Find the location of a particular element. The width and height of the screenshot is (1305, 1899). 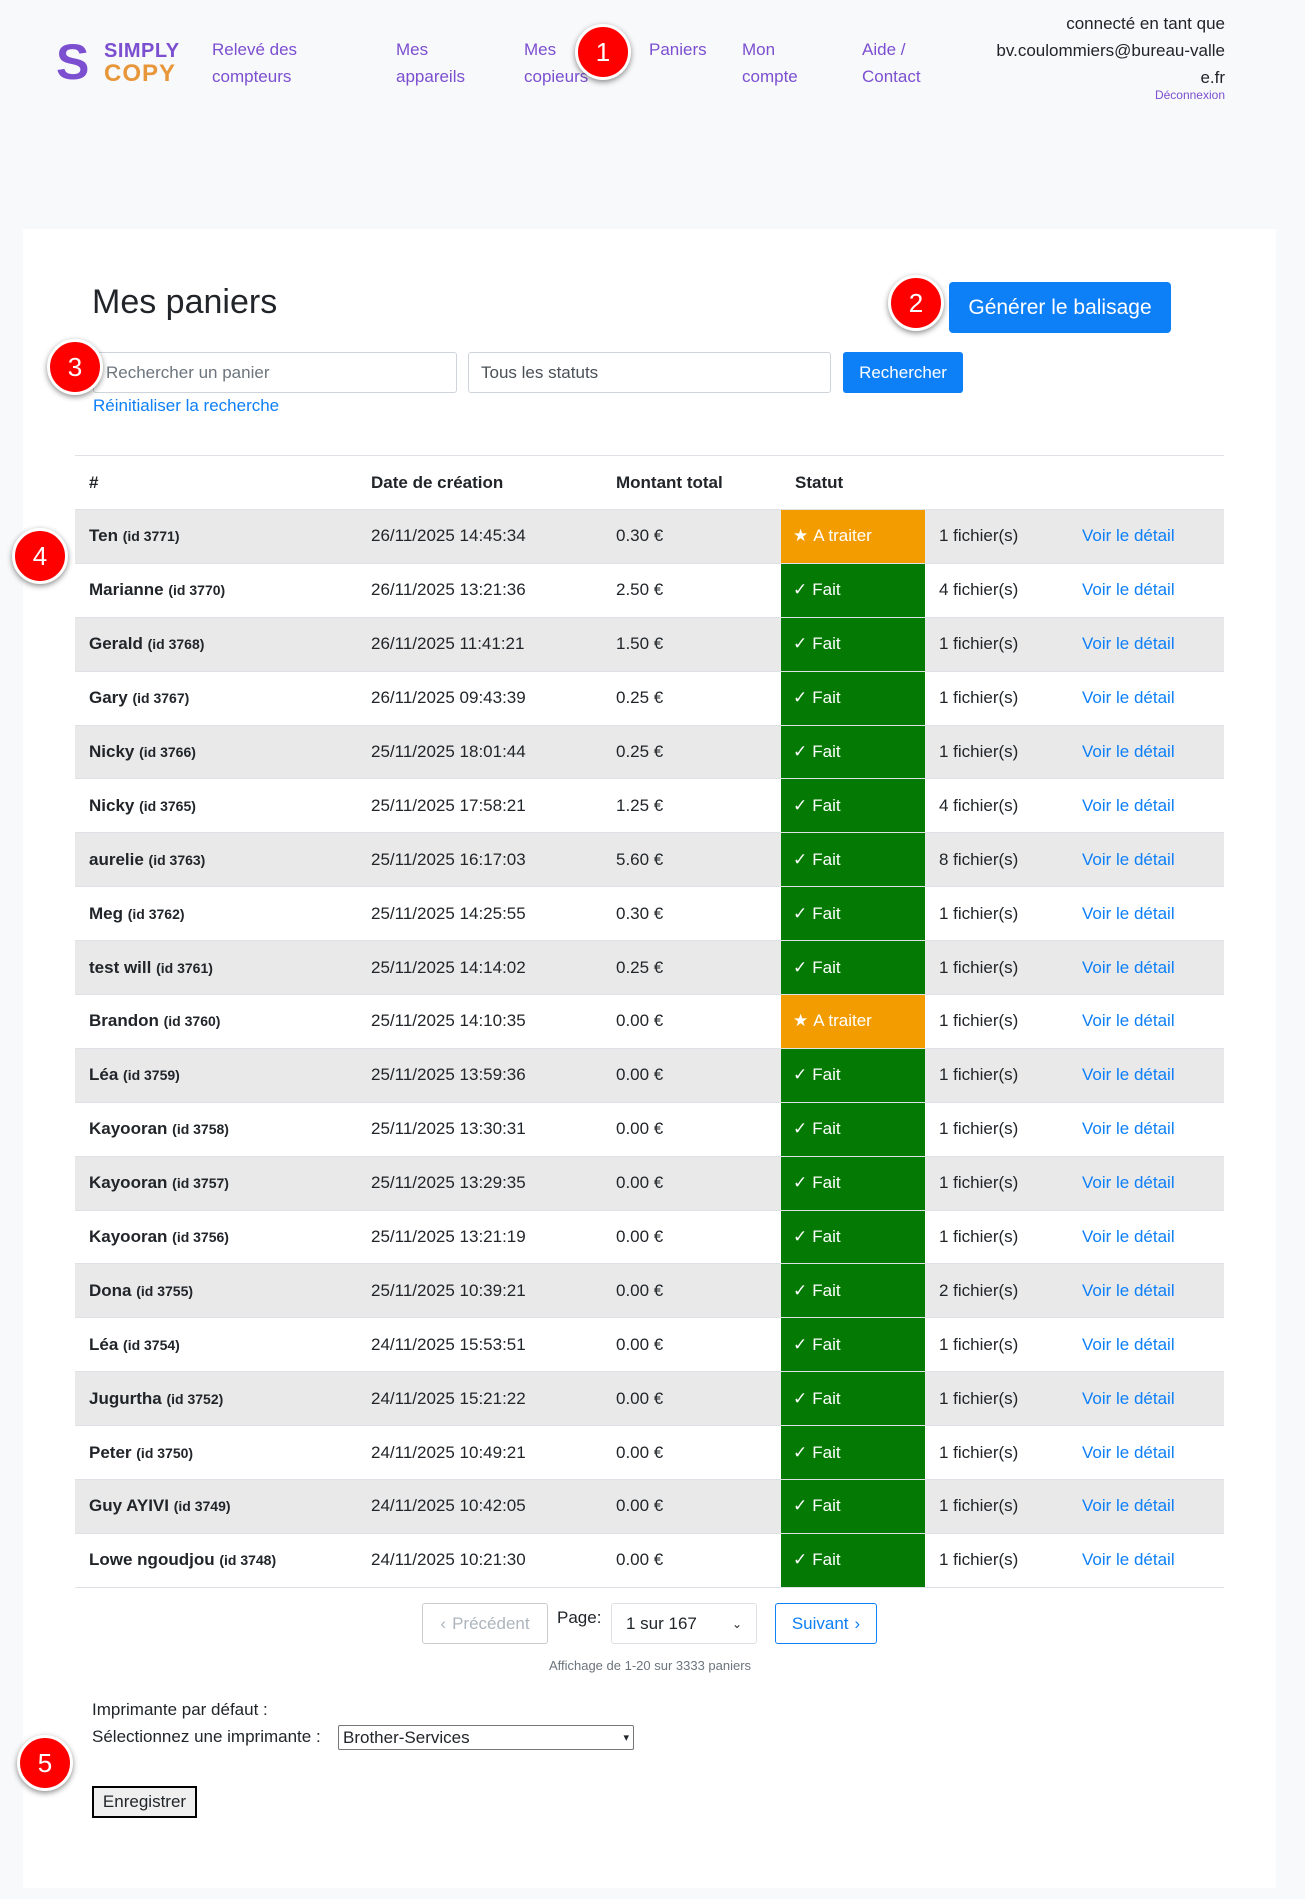

basket-id: (id 3749) is located at coordinates (202, 1506).